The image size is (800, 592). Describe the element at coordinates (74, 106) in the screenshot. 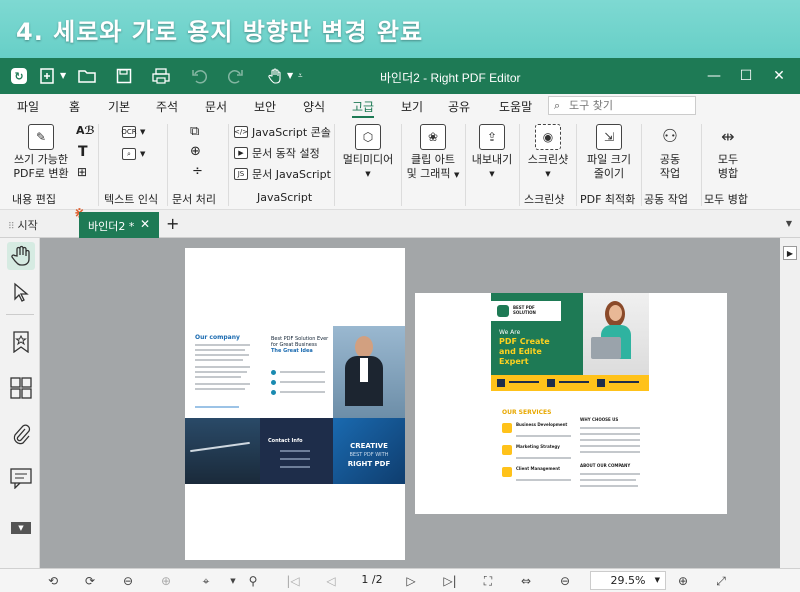

I see `menu-home: 홈` at that location.